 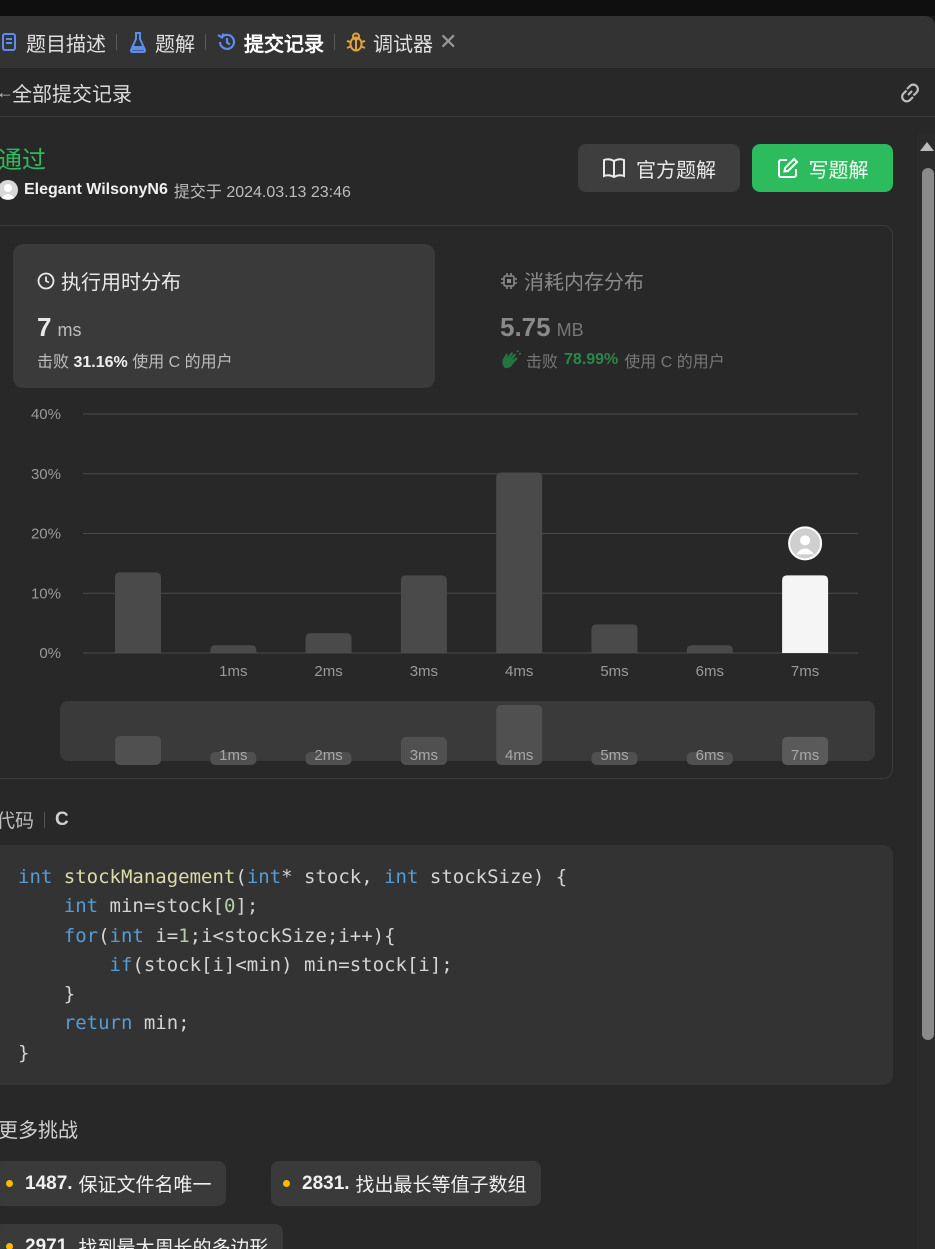 I want to click on tab-label: 题目描述, so click(x=66, y=44).